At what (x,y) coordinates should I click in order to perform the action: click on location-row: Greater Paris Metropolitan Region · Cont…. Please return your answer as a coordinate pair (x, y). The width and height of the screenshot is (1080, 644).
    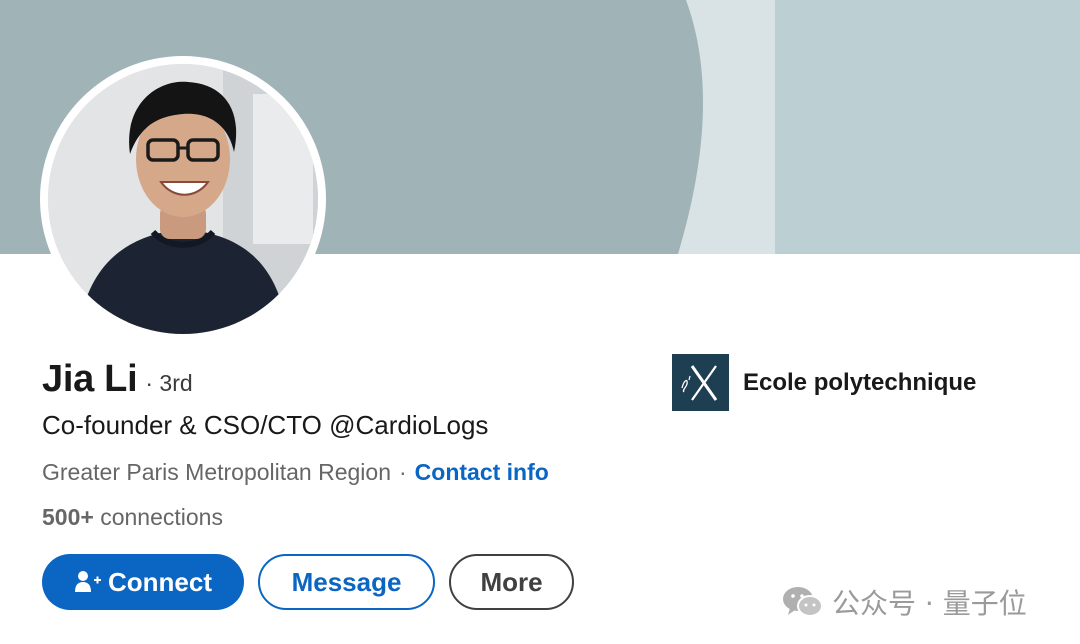
    Looking at the image, I should click on (295, 472).